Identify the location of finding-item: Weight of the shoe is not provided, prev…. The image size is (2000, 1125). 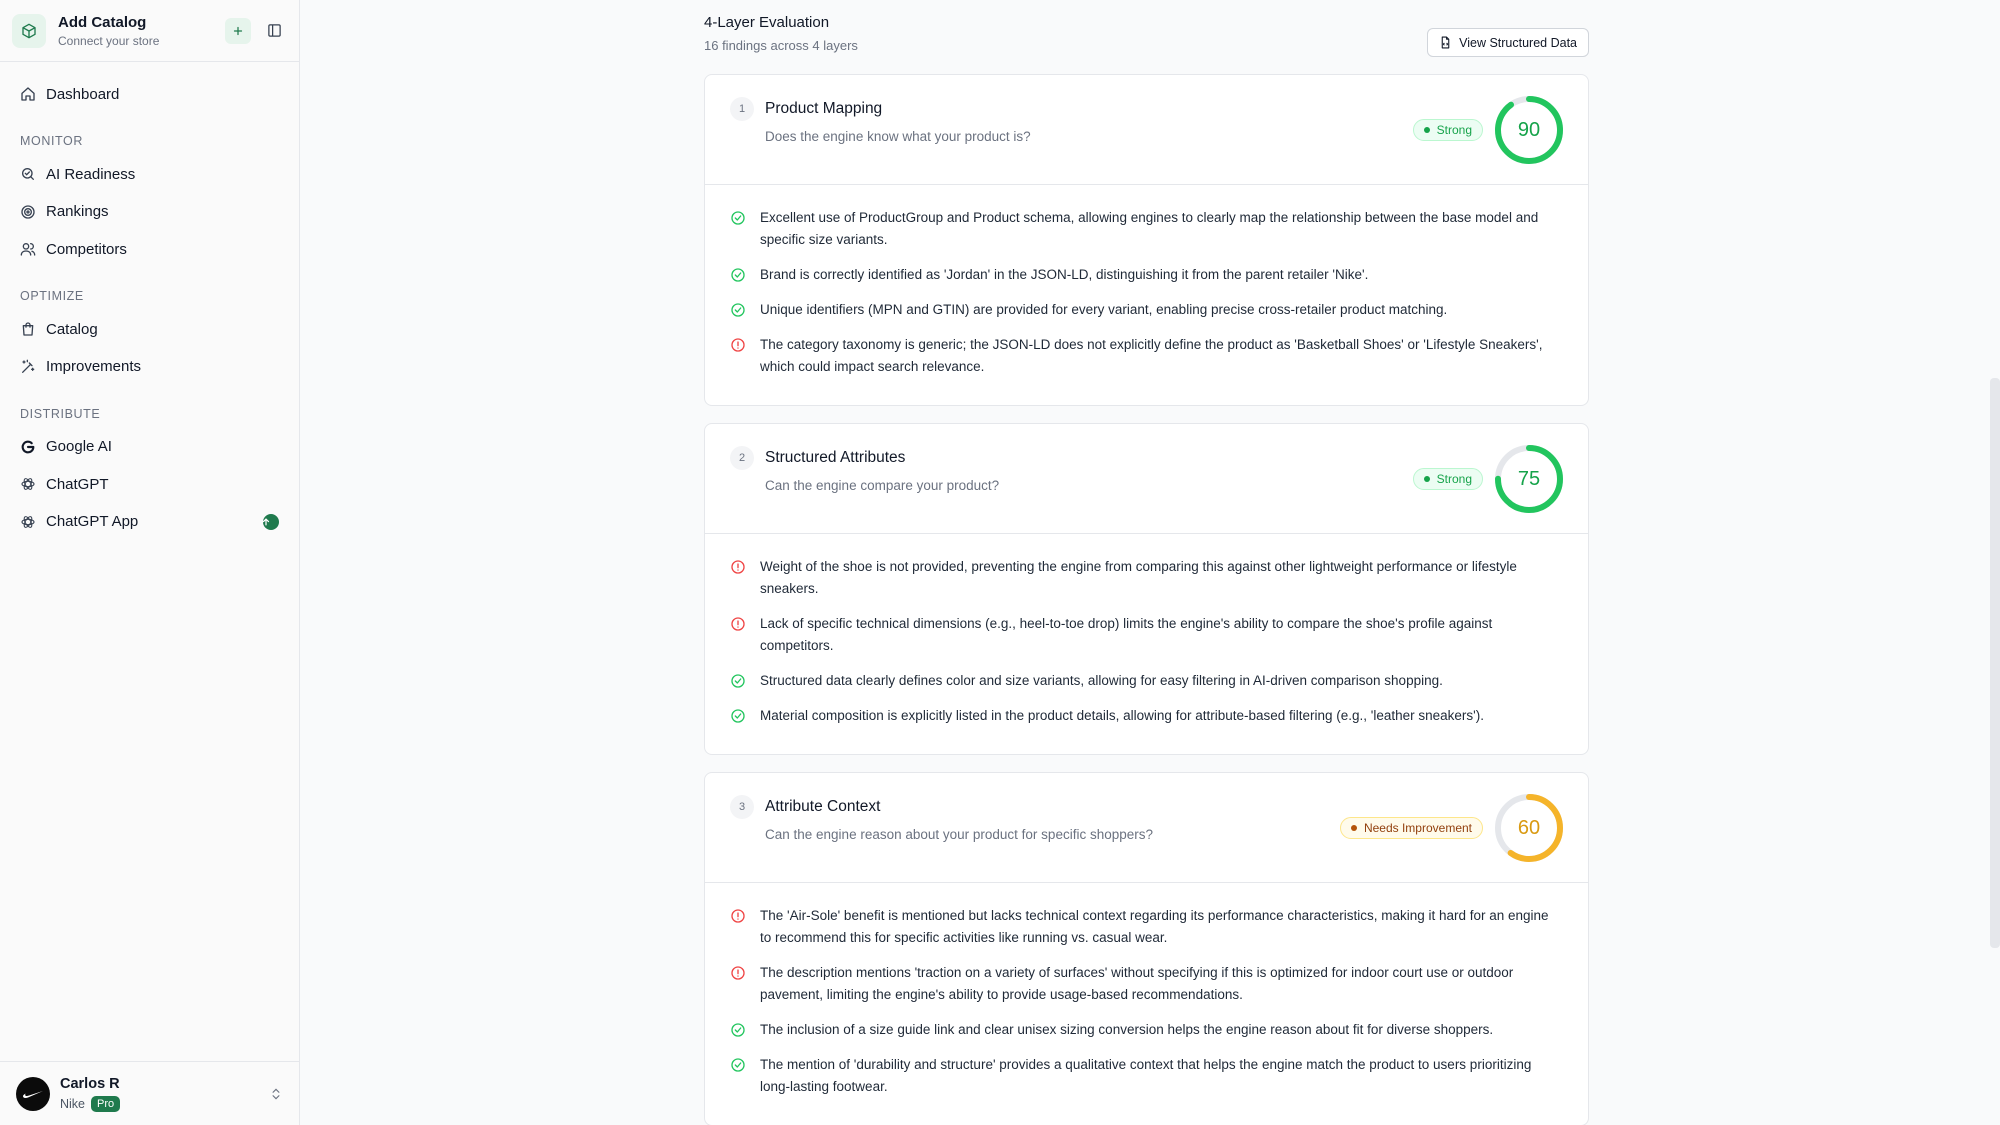
(1146, 578).